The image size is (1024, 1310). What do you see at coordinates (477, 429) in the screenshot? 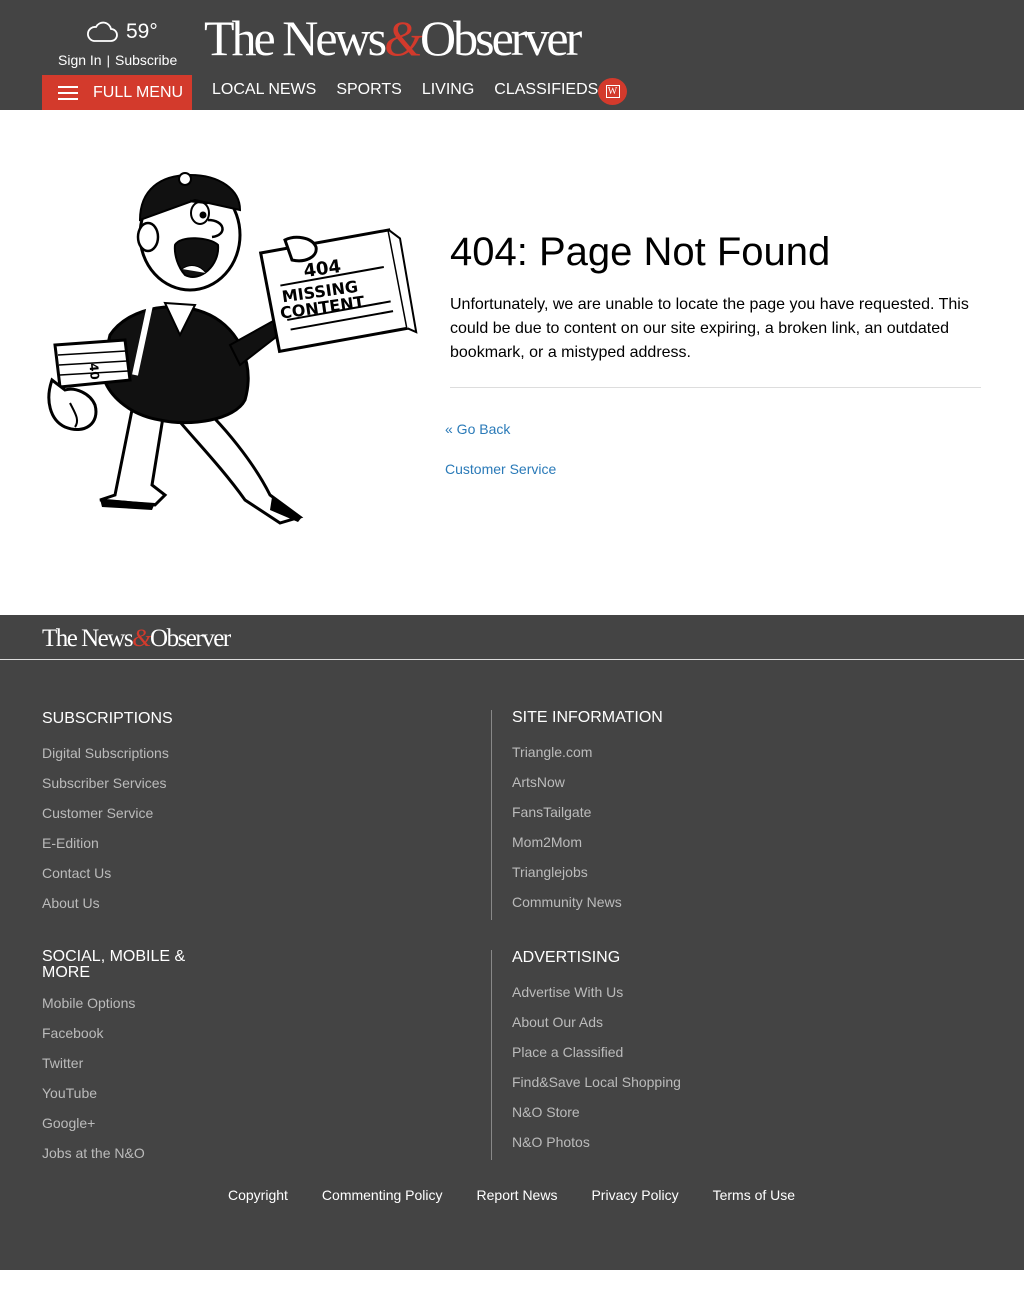
I see `go-back-link: « Go Back` at bounding box center [477, 429].